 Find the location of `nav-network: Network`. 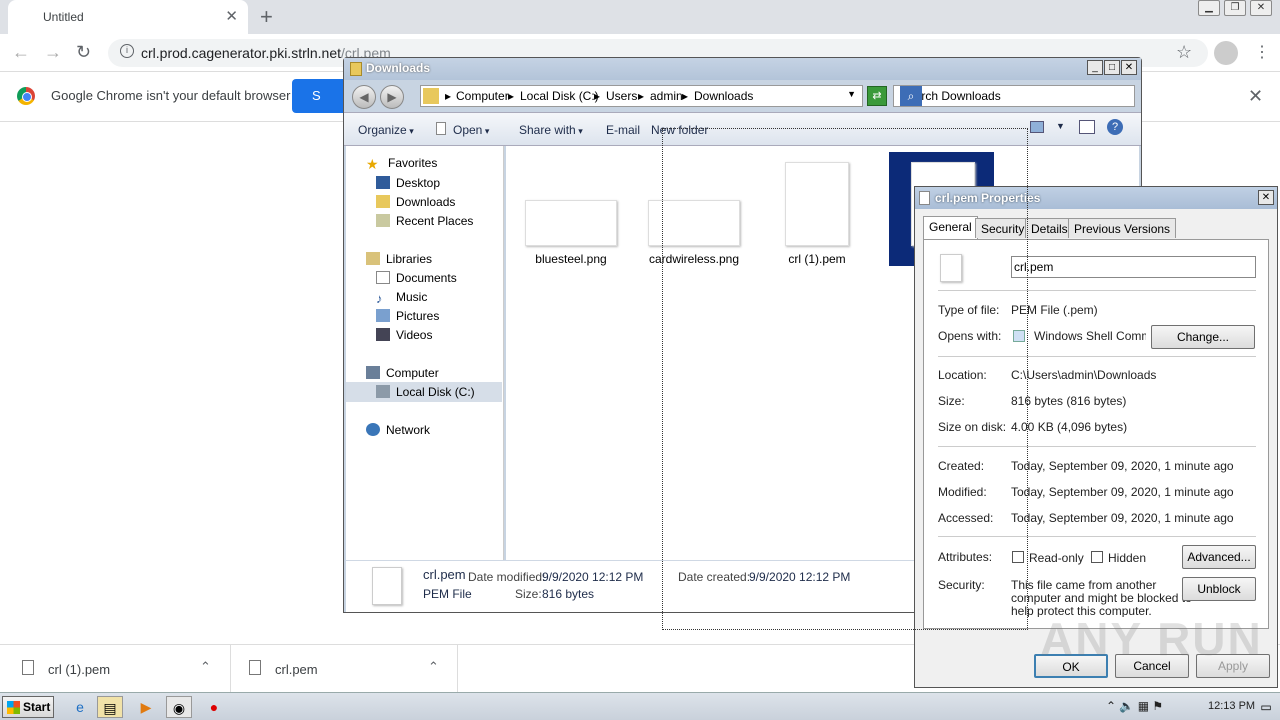

nav-network: Network is located at coordinates (398, 430).